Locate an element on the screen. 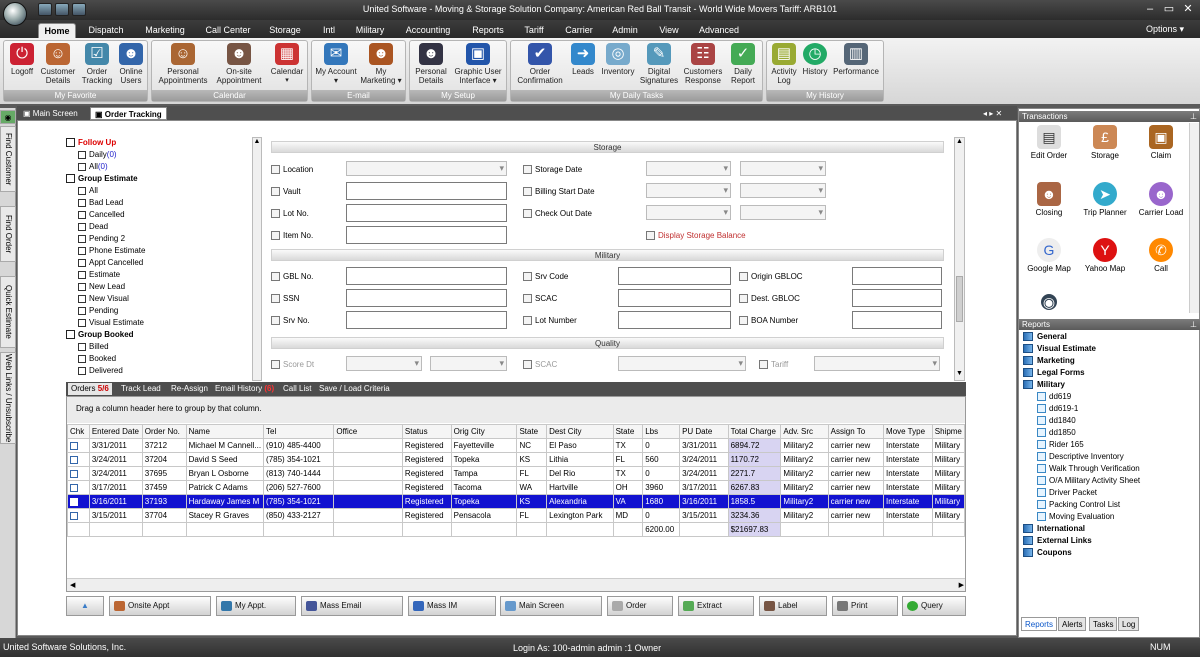 The image size is (1200, 657). lot-number-checkbox: Lot Number is located at coordinates (550, 321).